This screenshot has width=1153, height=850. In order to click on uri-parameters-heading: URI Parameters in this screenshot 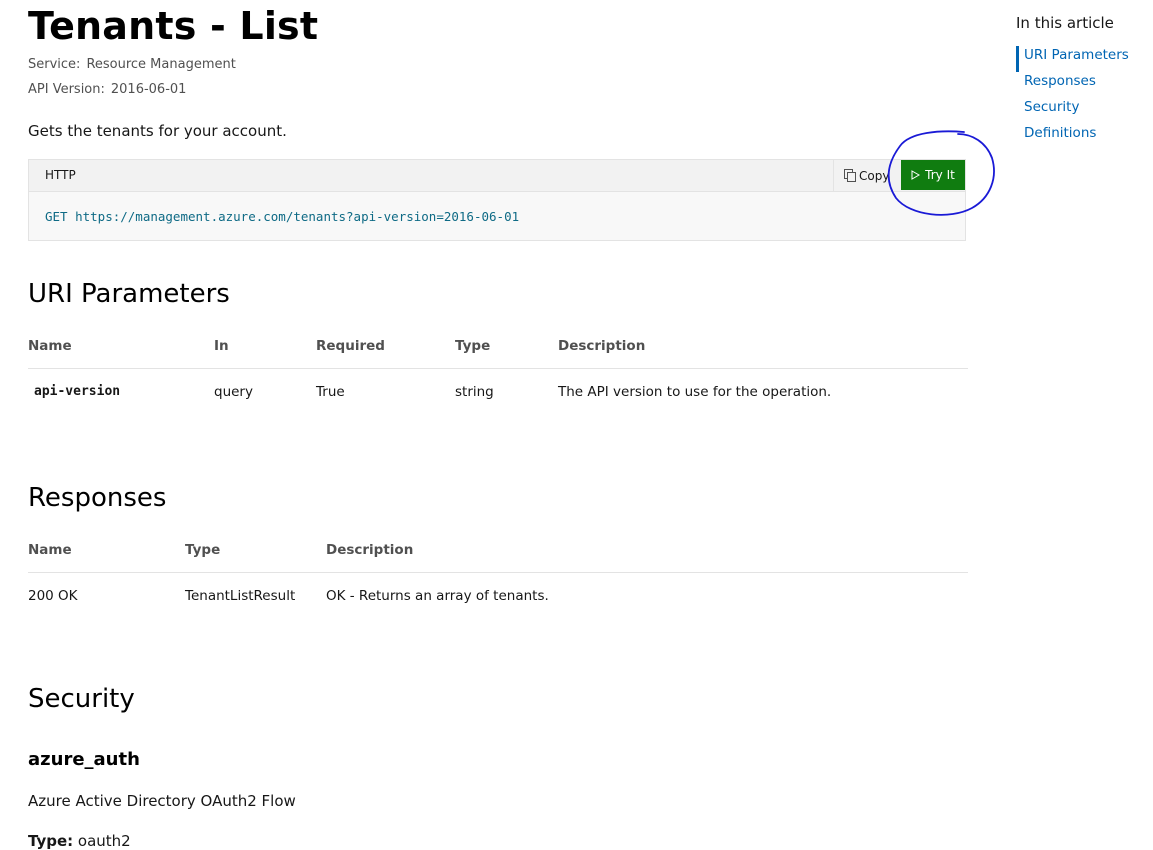, I will do `click(129, 294)`.